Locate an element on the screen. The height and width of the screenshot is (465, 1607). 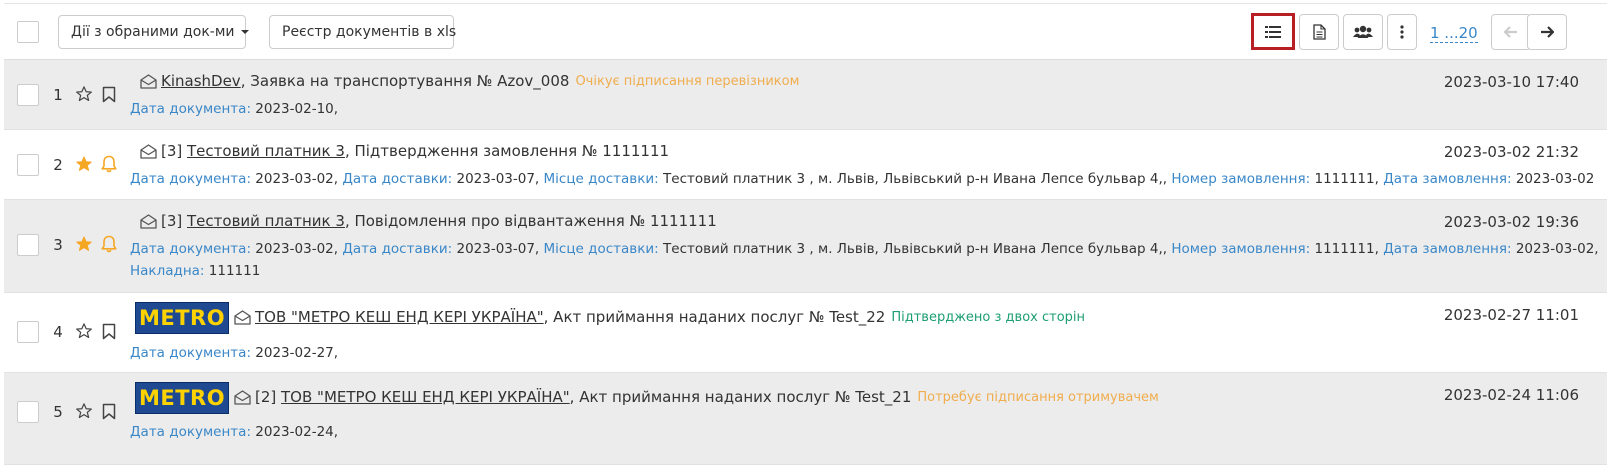
bulk-actions-dropdown: Дії з обраними док-ми is located at coordinates (153, 32).